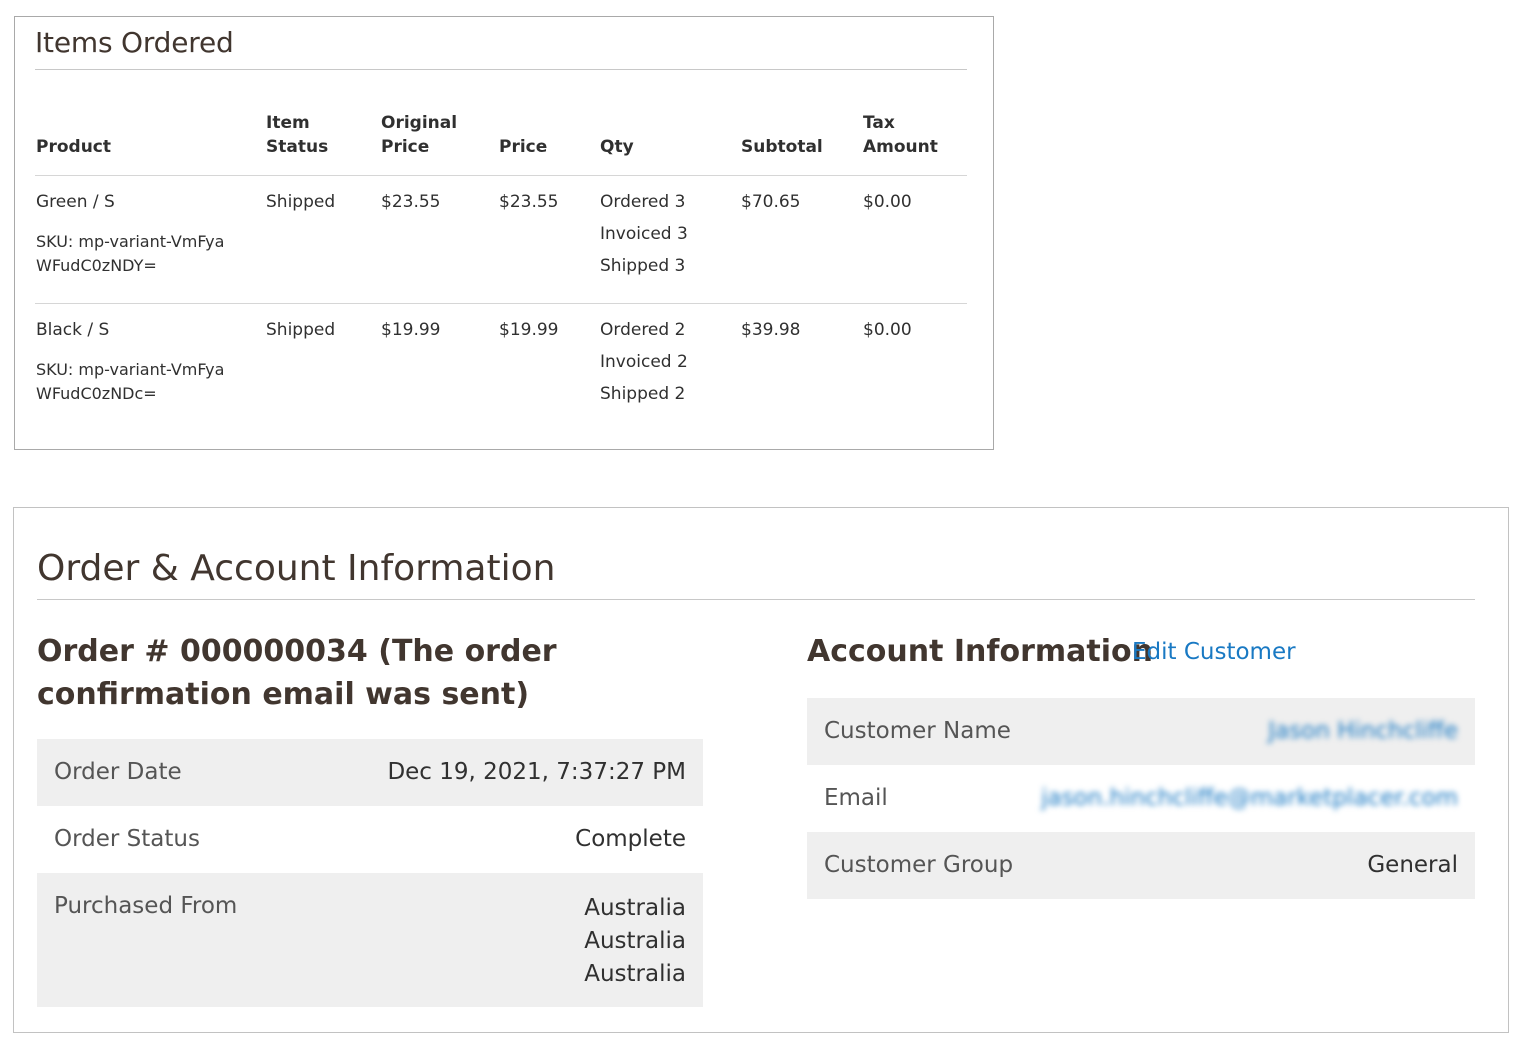 The width and height of the screenshot is (1528, 1043). What do you see at coordinates (405, 147) in the screenshot?
I see `column-header-text: Price` at bounding box center [405, 147].